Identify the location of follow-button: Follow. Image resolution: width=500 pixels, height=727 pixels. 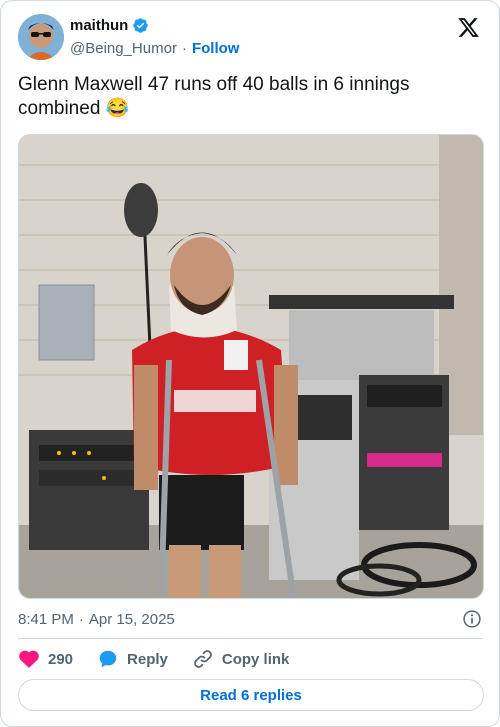
(216, 48).